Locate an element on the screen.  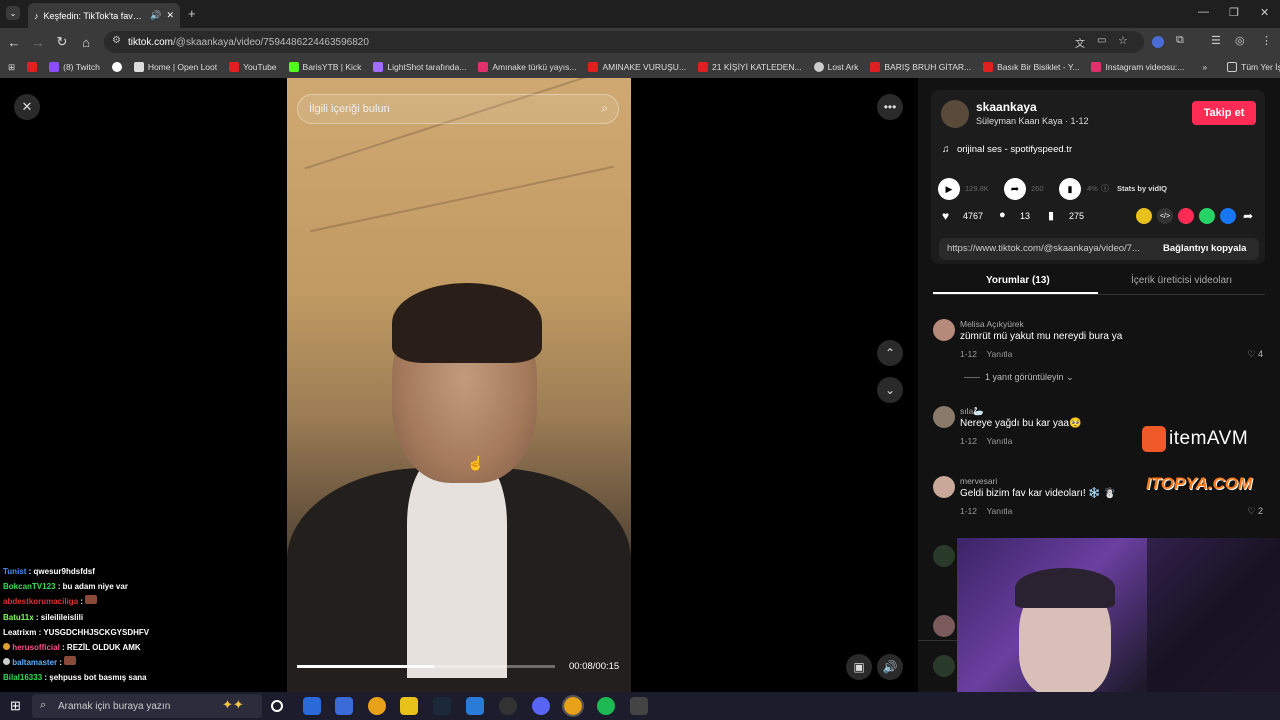
tab-comments: Yorumlar (13) is located at coordinates (1018, 280).